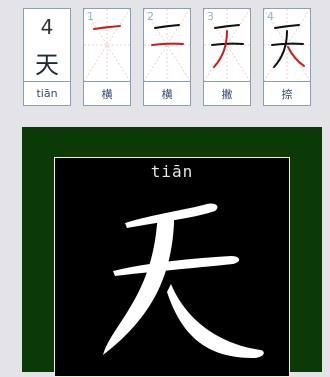 Image resolution: width=330 pixels, height=377 pixels. Describe the element at coordinates (287, 45) in the screenshot. I see `stroke-step-cell: 4` at that location.